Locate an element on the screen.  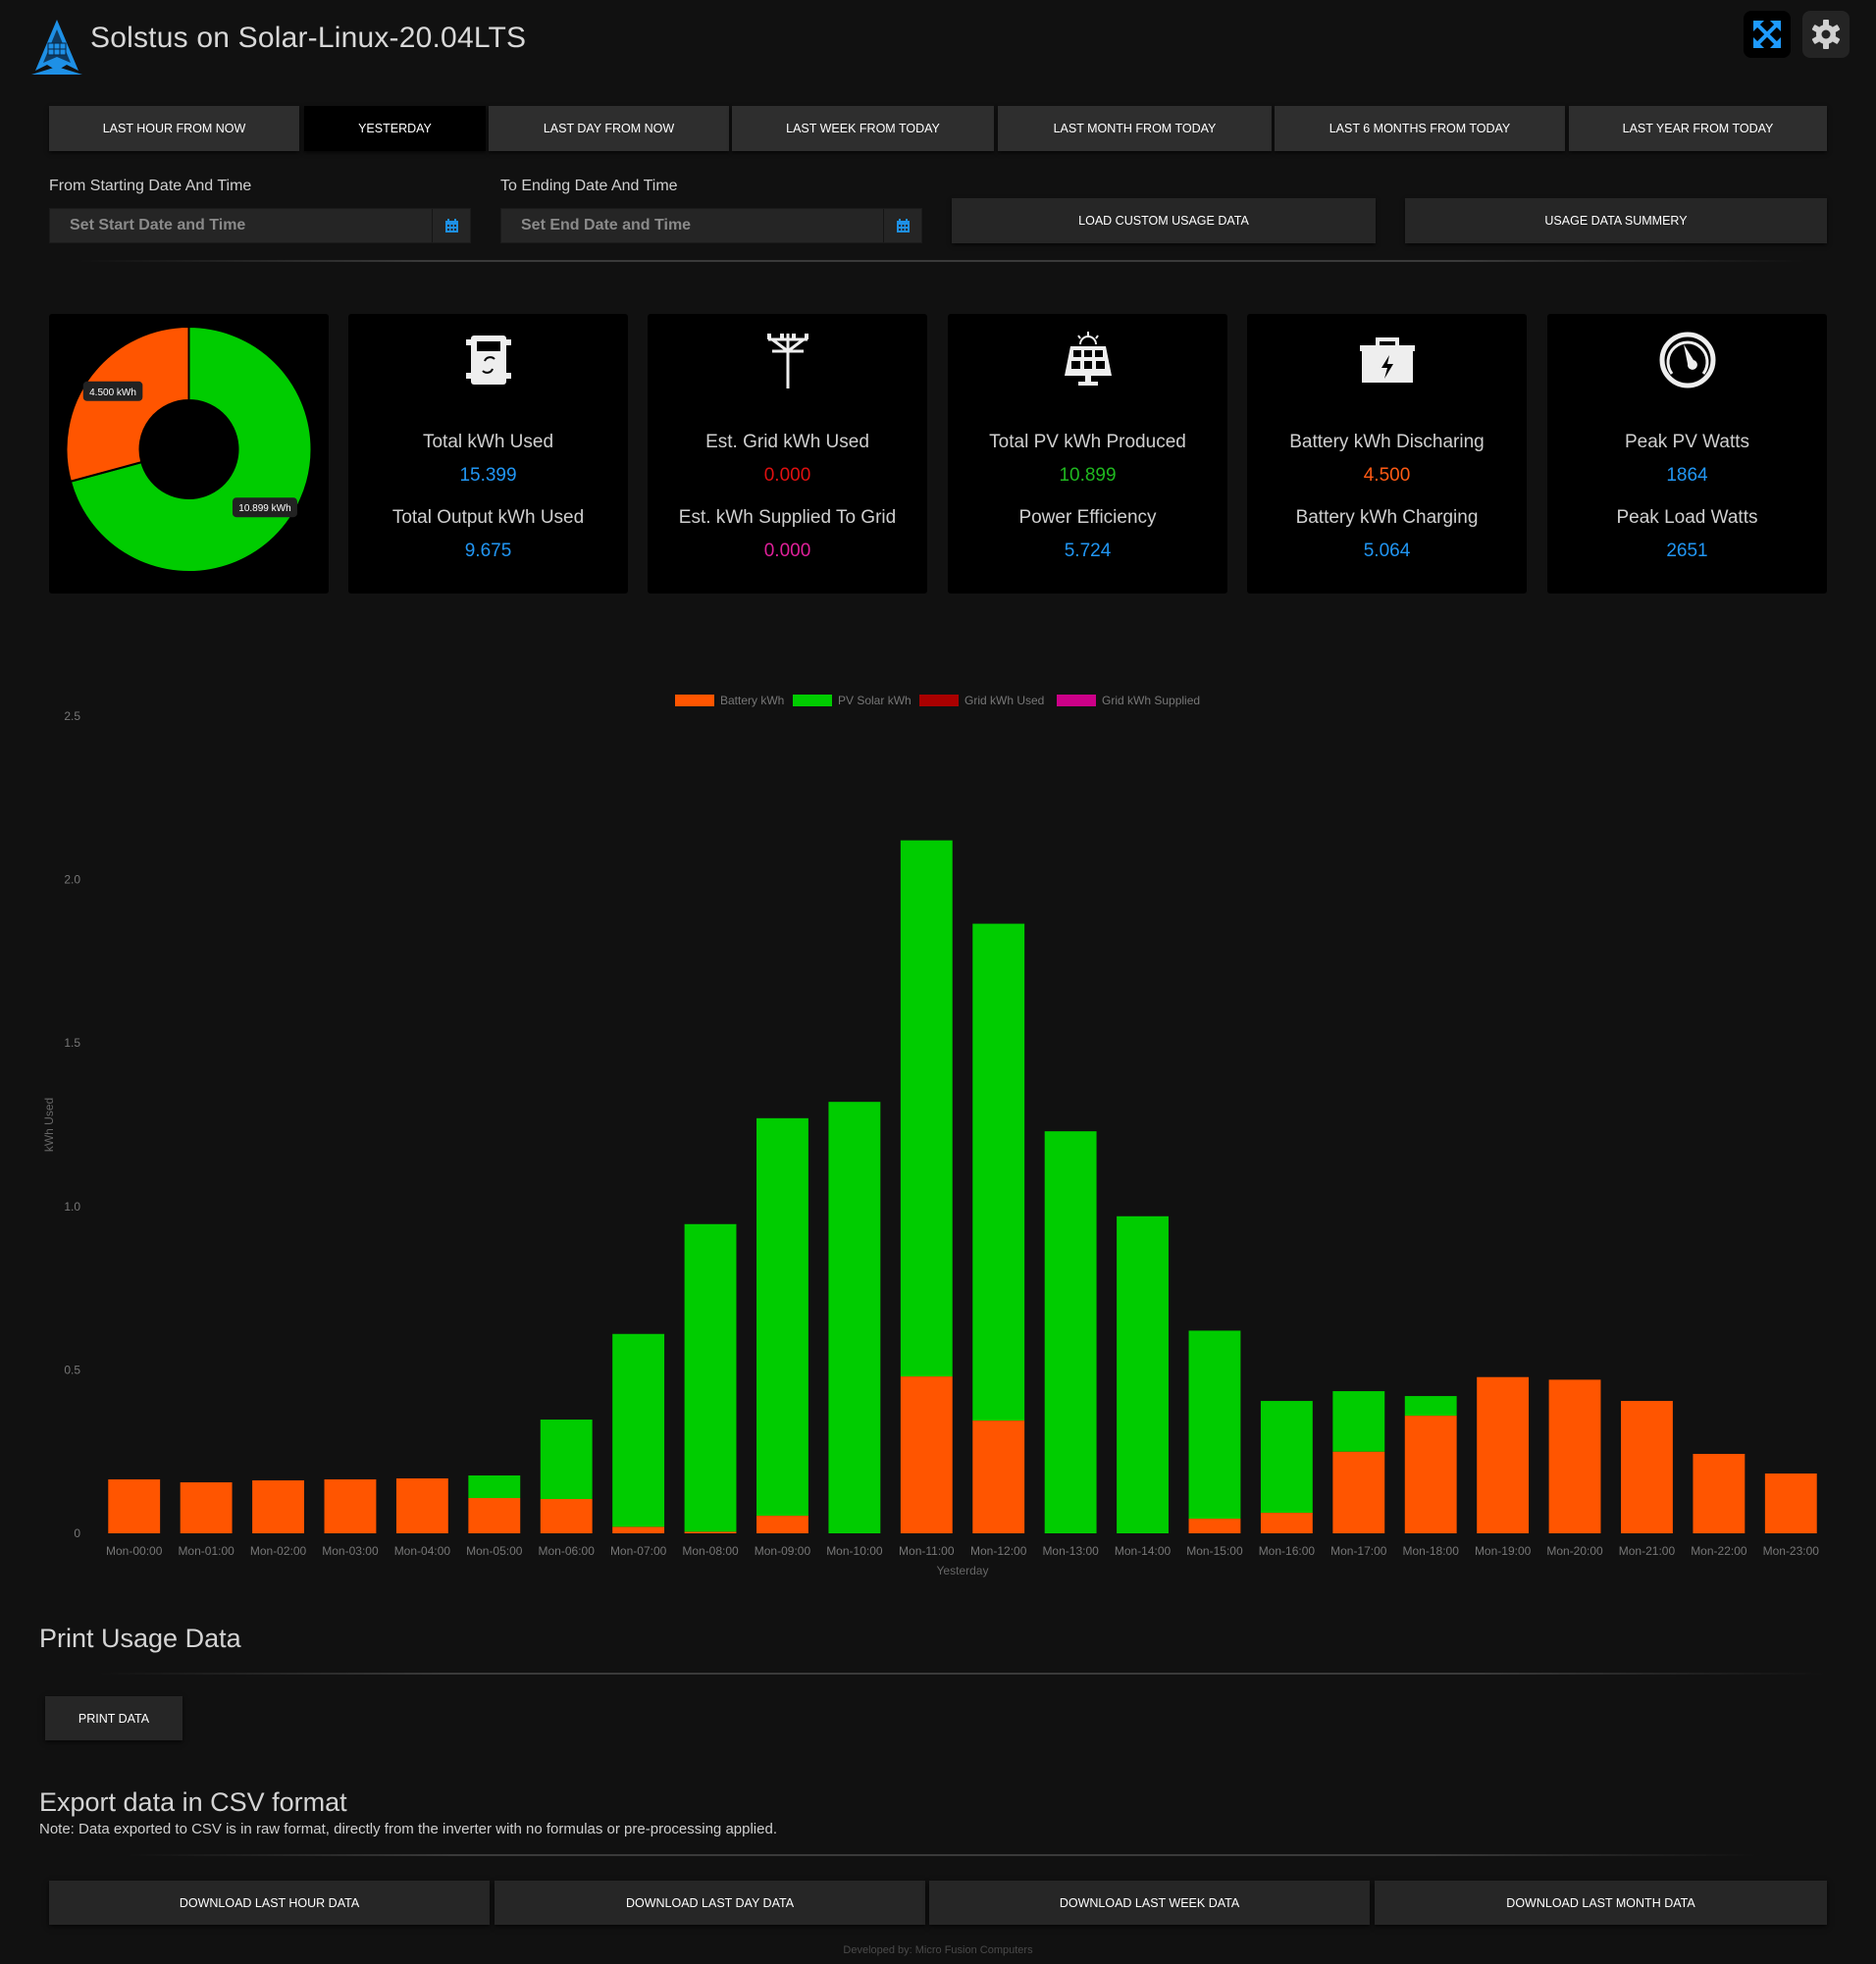
grid-supplied-label: Est. kWh Supplied To Grid is located at coordinates (787, 517).